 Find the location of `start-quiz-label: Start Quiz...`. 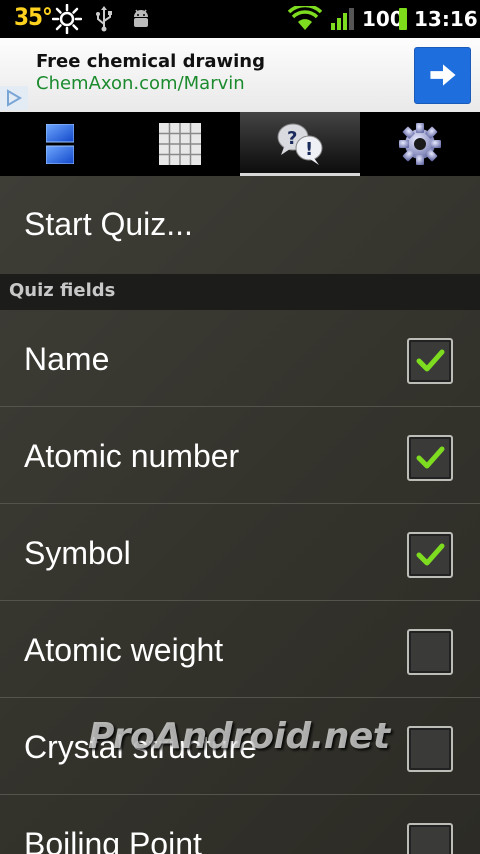

start-quiz-label: Start Quiz... is located at coordinates (108, 224).